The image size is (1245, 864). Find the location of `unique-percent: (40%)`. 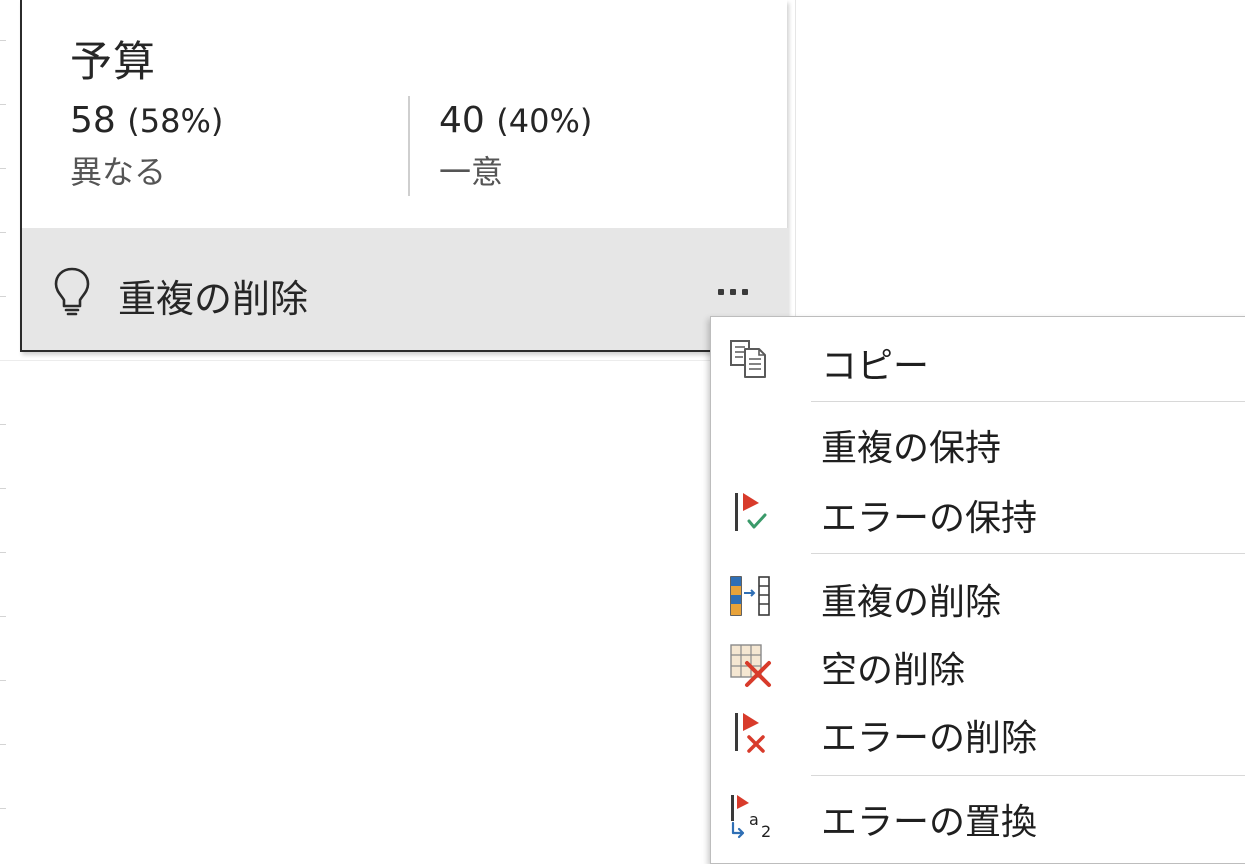

unique-percent: (40%) is located at coordinates (544, 121).